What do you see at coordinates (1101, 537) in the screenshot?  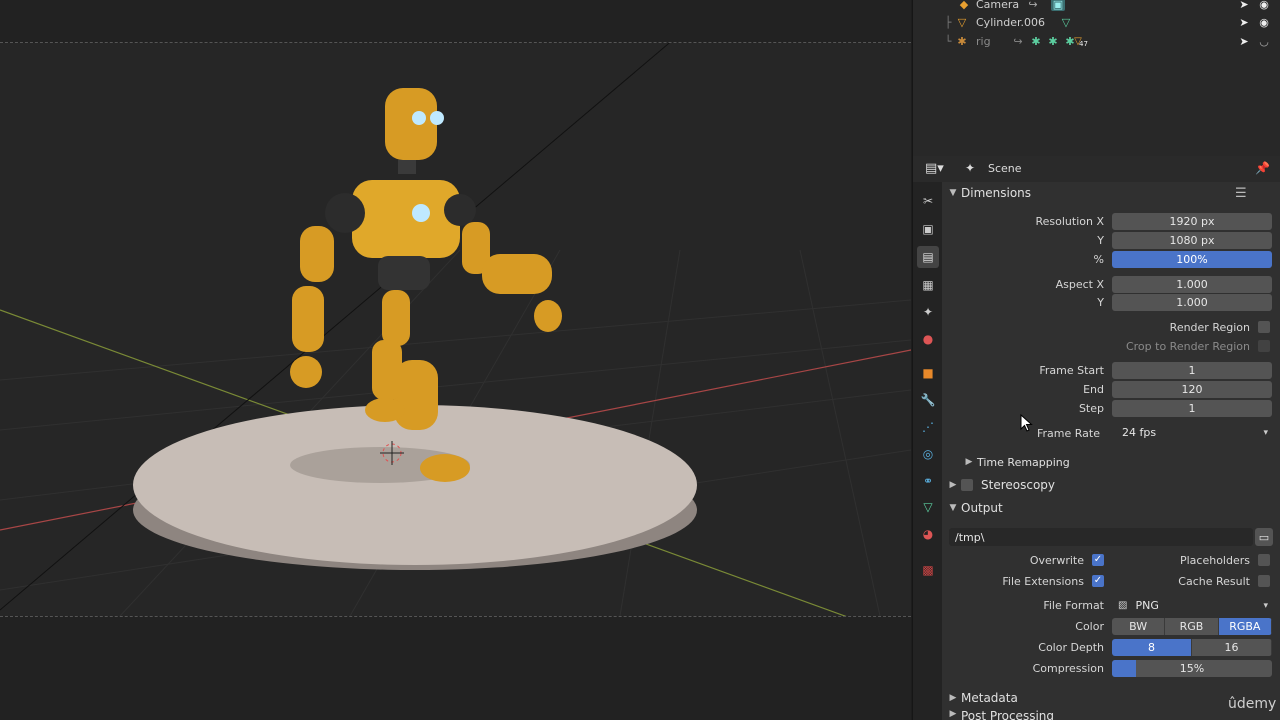 I see `output-path-input: /tmp\` at bounding box center [1101, 537].